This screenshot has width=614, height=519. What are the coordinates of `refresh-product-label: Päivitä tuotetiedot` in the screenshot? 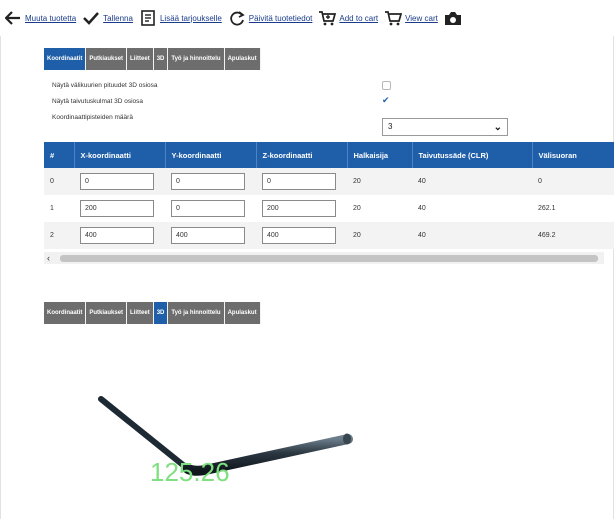 It's located at (280, 18).